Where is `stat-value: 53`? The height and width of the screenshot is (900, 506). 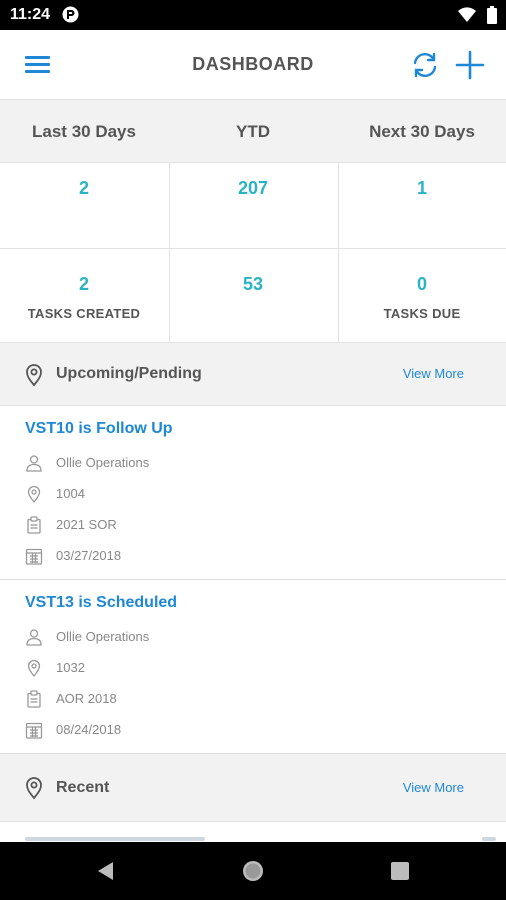
stat-value: 53 is located at coordinates (253, 284).